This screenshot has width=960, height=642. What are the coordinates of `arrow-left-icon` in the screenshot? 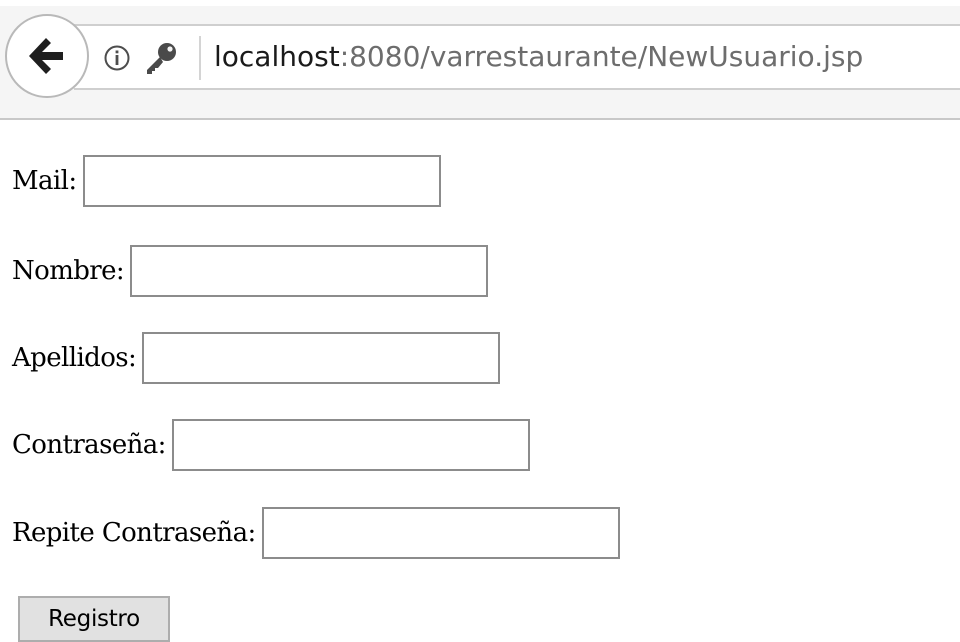 It's located at (46, 56).